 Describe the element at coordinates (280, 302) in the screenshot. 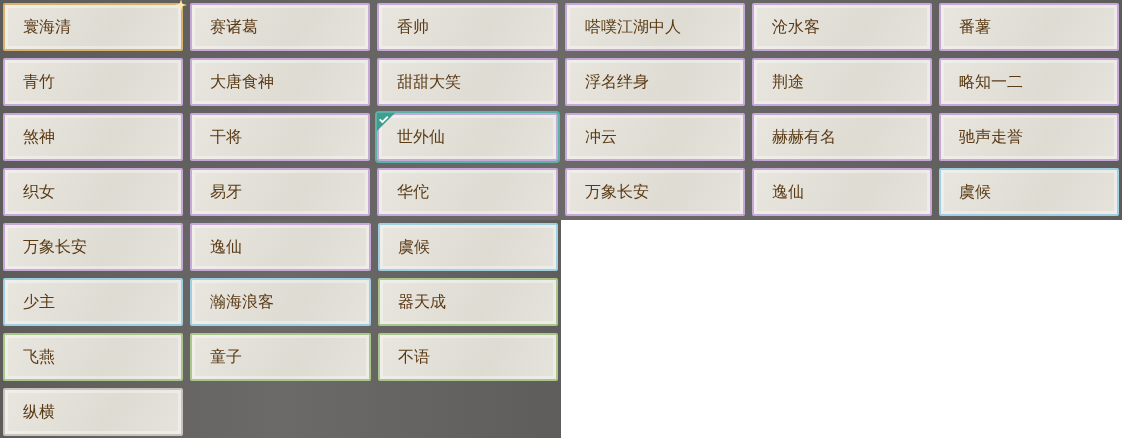

I see `title-card: 瀚海浪客` at that location.